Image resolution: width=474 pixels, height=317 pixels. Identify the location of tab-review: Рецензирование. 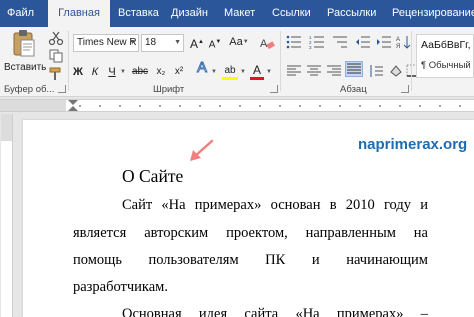
(433, 13).